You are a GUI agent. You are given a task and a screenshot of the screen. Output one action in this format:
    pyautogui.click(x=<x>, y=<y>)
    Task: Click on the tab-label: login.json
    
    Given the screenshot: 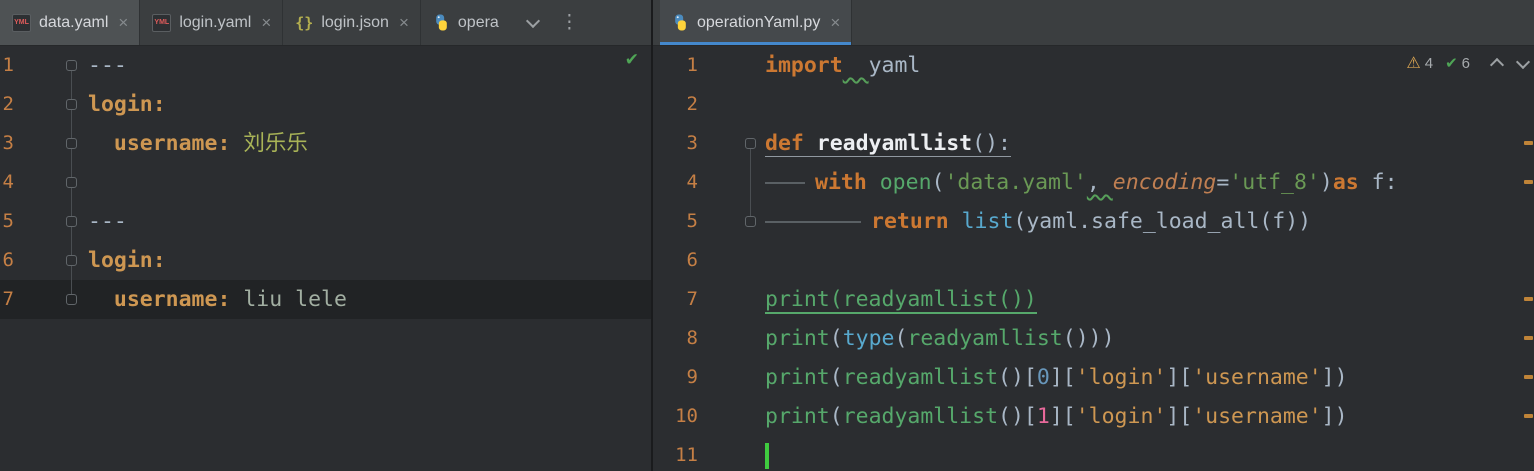 What is the action you would take?
    pyautogui.click(x=355, y=22)
    